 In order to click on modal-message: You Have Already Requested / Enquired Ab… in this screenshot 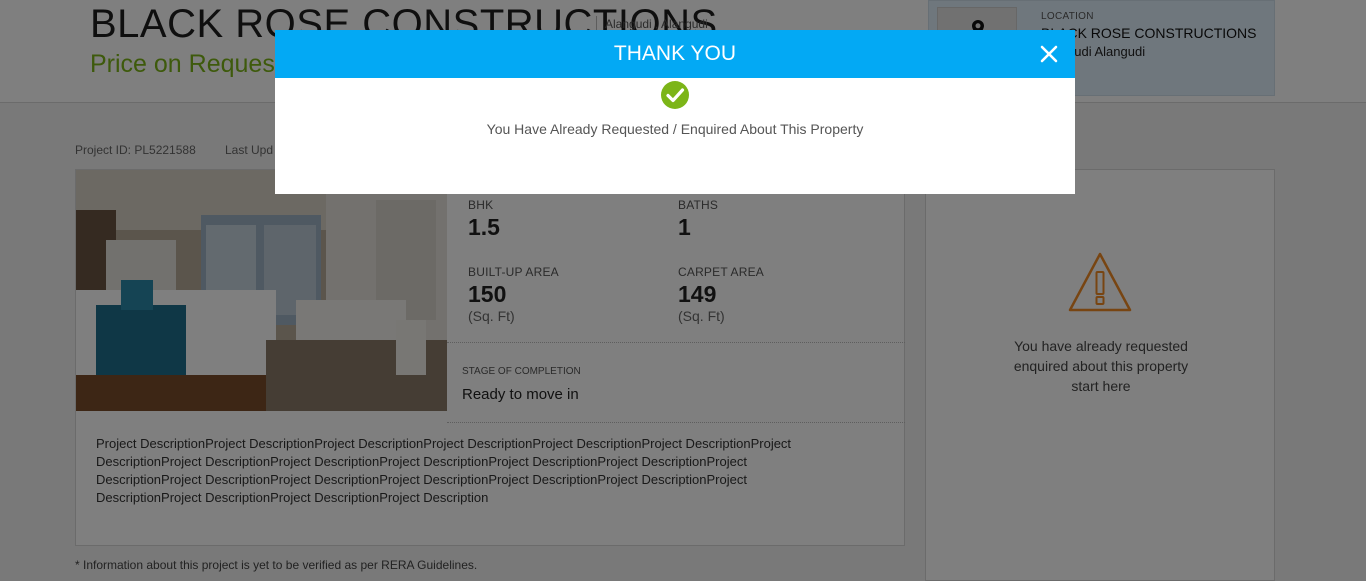, I will do `click(675, 129)`.